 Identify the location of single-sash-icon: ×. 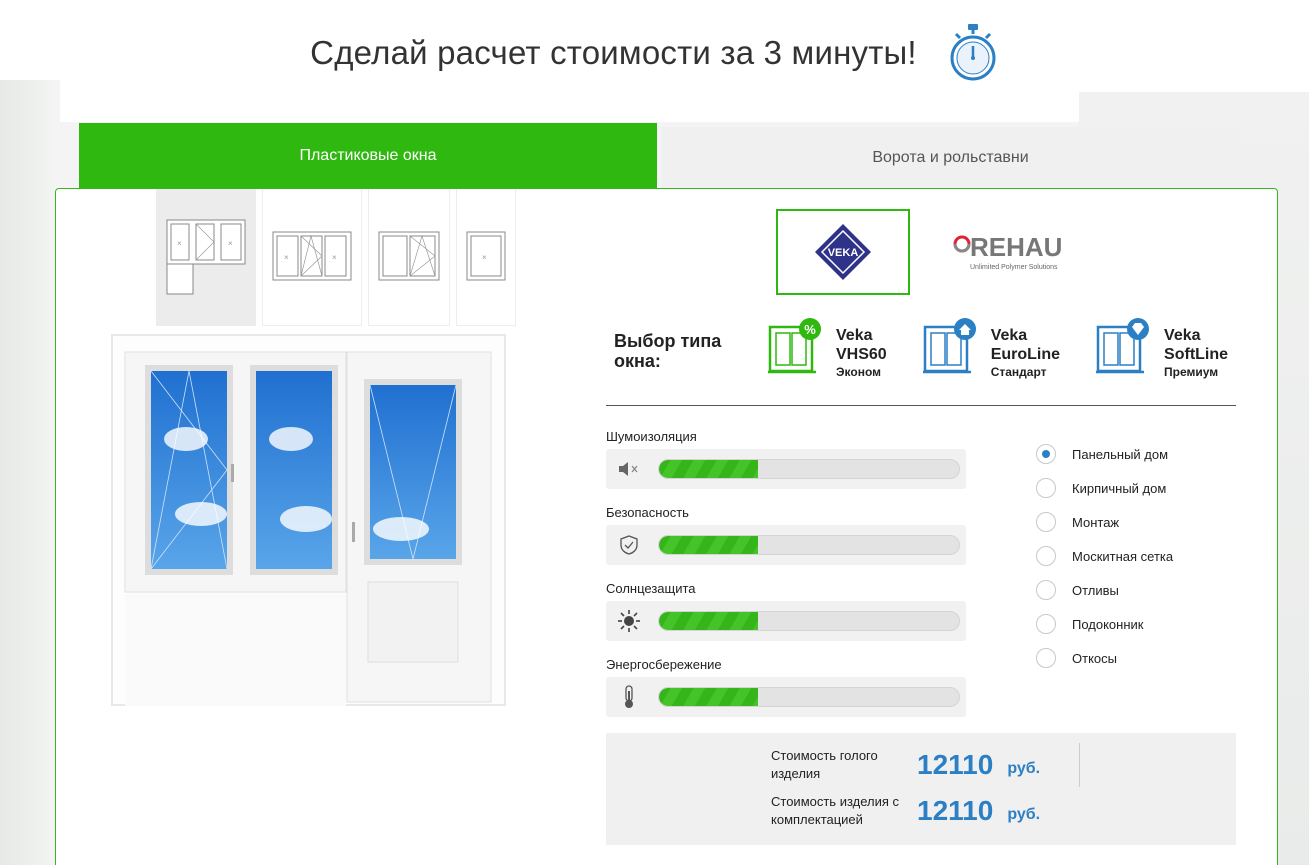
(486, 256).